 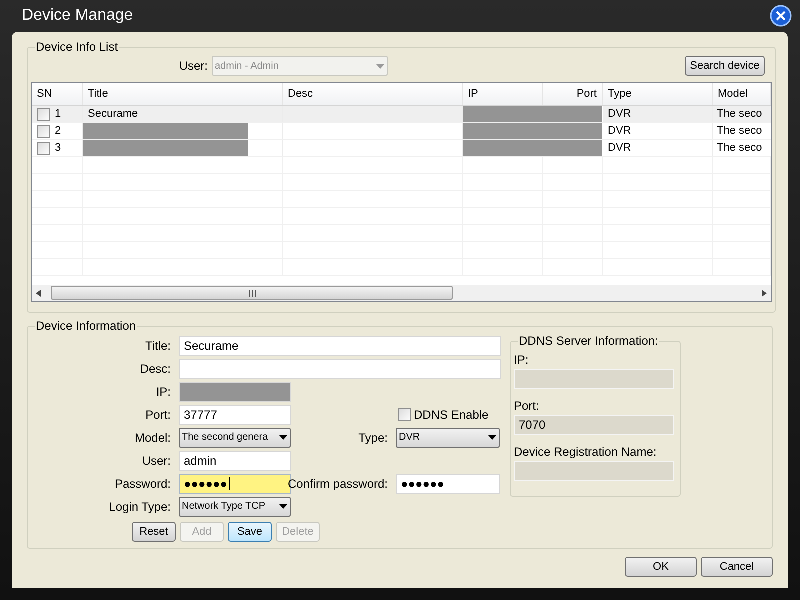 I want to click on port-field: 37777, so click(x=235, y=414).